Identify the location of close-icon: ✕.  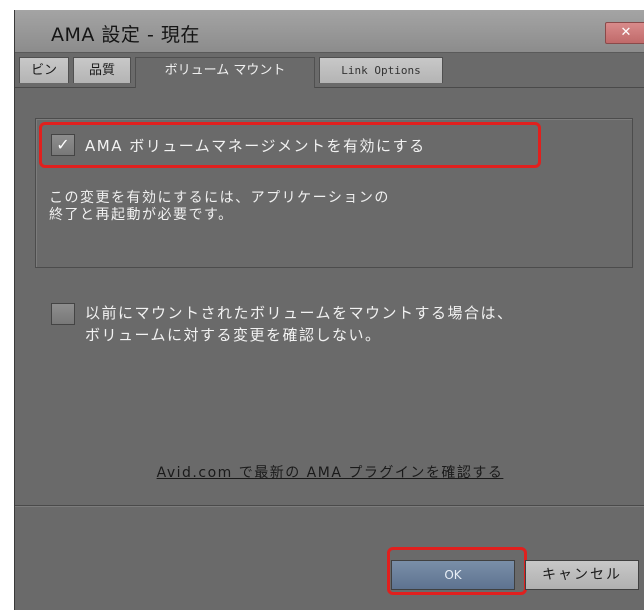
(626, 32).